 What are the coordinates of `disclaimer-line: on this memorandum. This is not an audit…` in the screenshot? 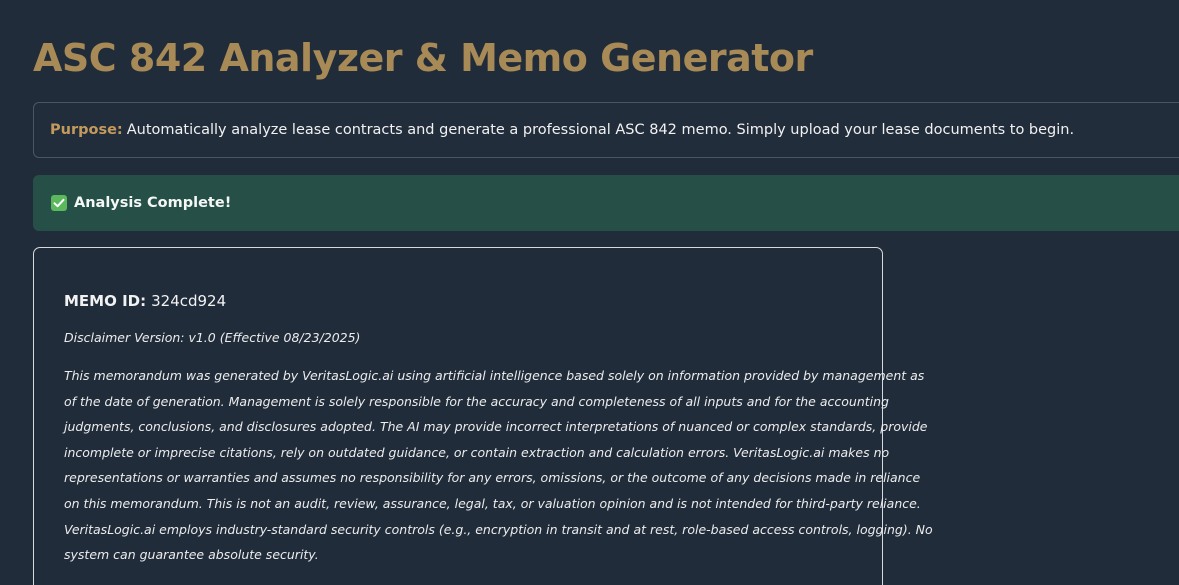 It's located at (492, 503).